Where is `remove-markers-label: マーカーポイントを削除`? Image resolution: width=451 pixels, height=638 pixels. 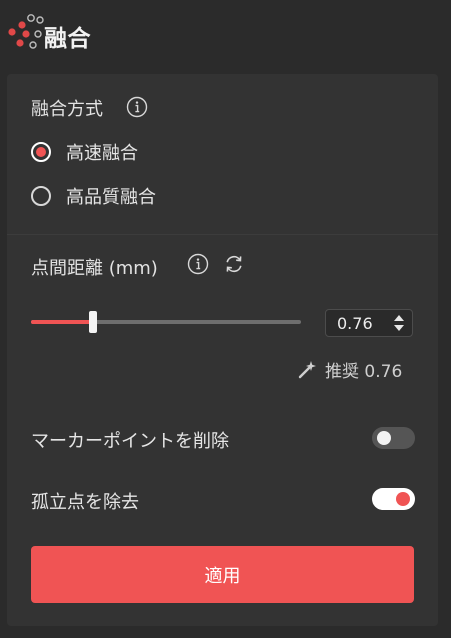
remove-markers-label: マーカーポイントを削除 is located at coordinates (130, 441).